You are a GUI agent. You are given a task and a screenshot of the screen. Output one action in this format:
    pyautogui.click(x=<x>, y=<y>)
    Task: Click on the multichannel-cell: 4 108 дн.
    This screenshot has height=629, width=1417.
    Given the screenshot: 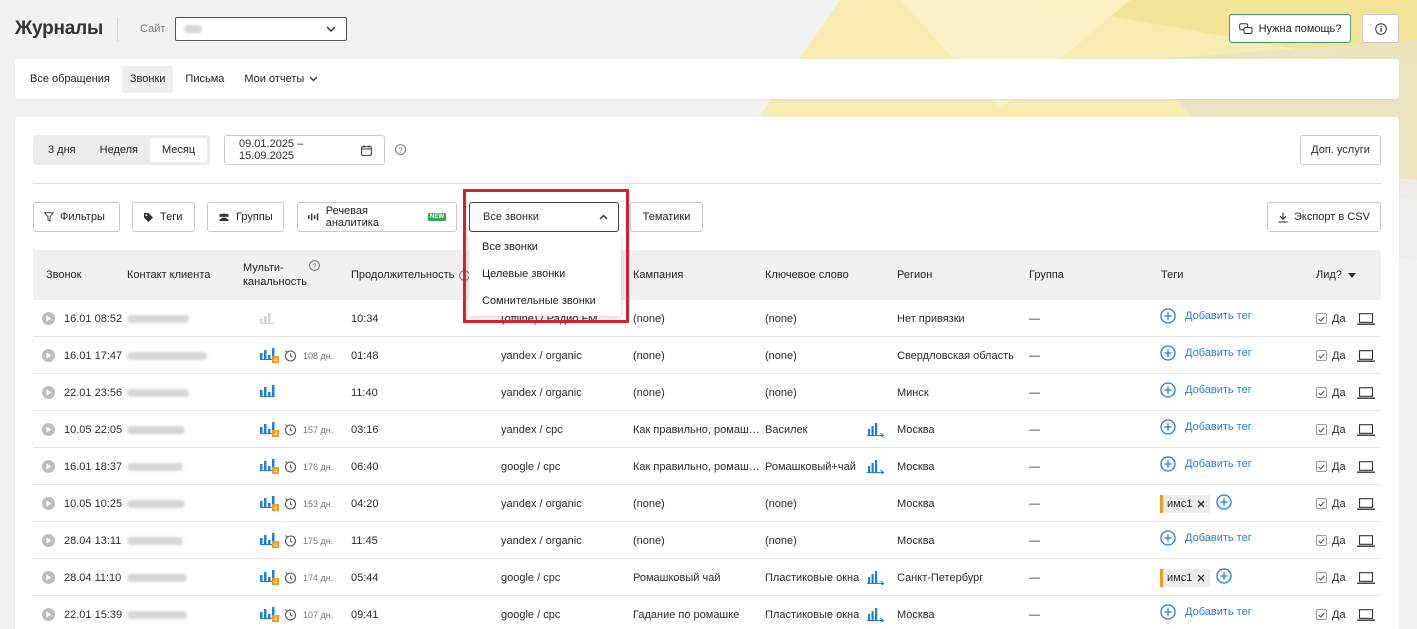 What is the action you would take?
    pyautogui.click(x=296, y=355)
    